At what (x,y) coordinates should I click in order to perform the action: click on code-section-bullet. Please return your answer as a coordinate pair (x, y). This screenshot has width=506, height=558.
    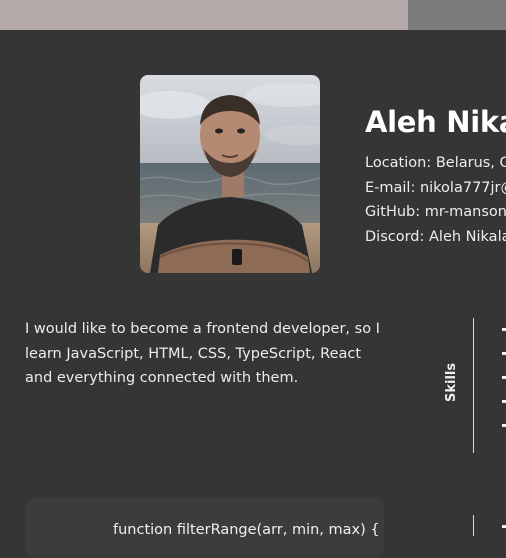
    Looking at the image, I should click on (504, 526).